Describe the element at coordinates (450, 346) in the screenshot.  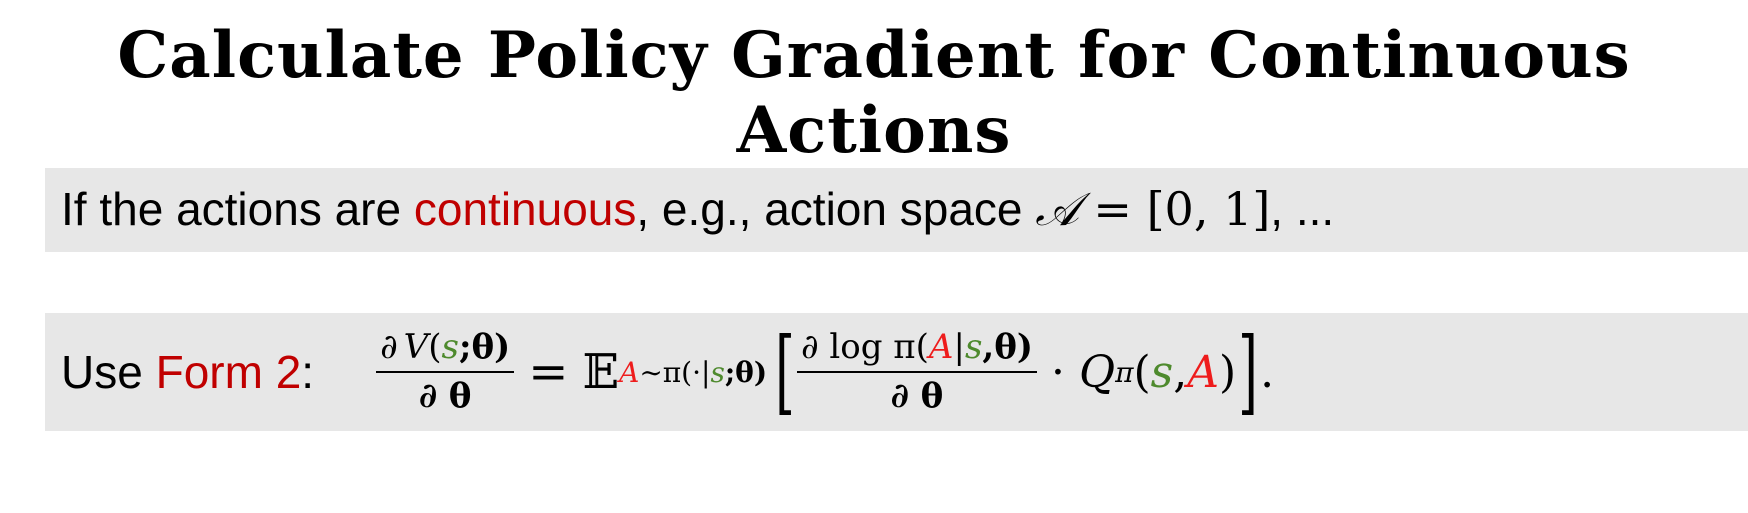
I see `lhs-s: s` at that location.